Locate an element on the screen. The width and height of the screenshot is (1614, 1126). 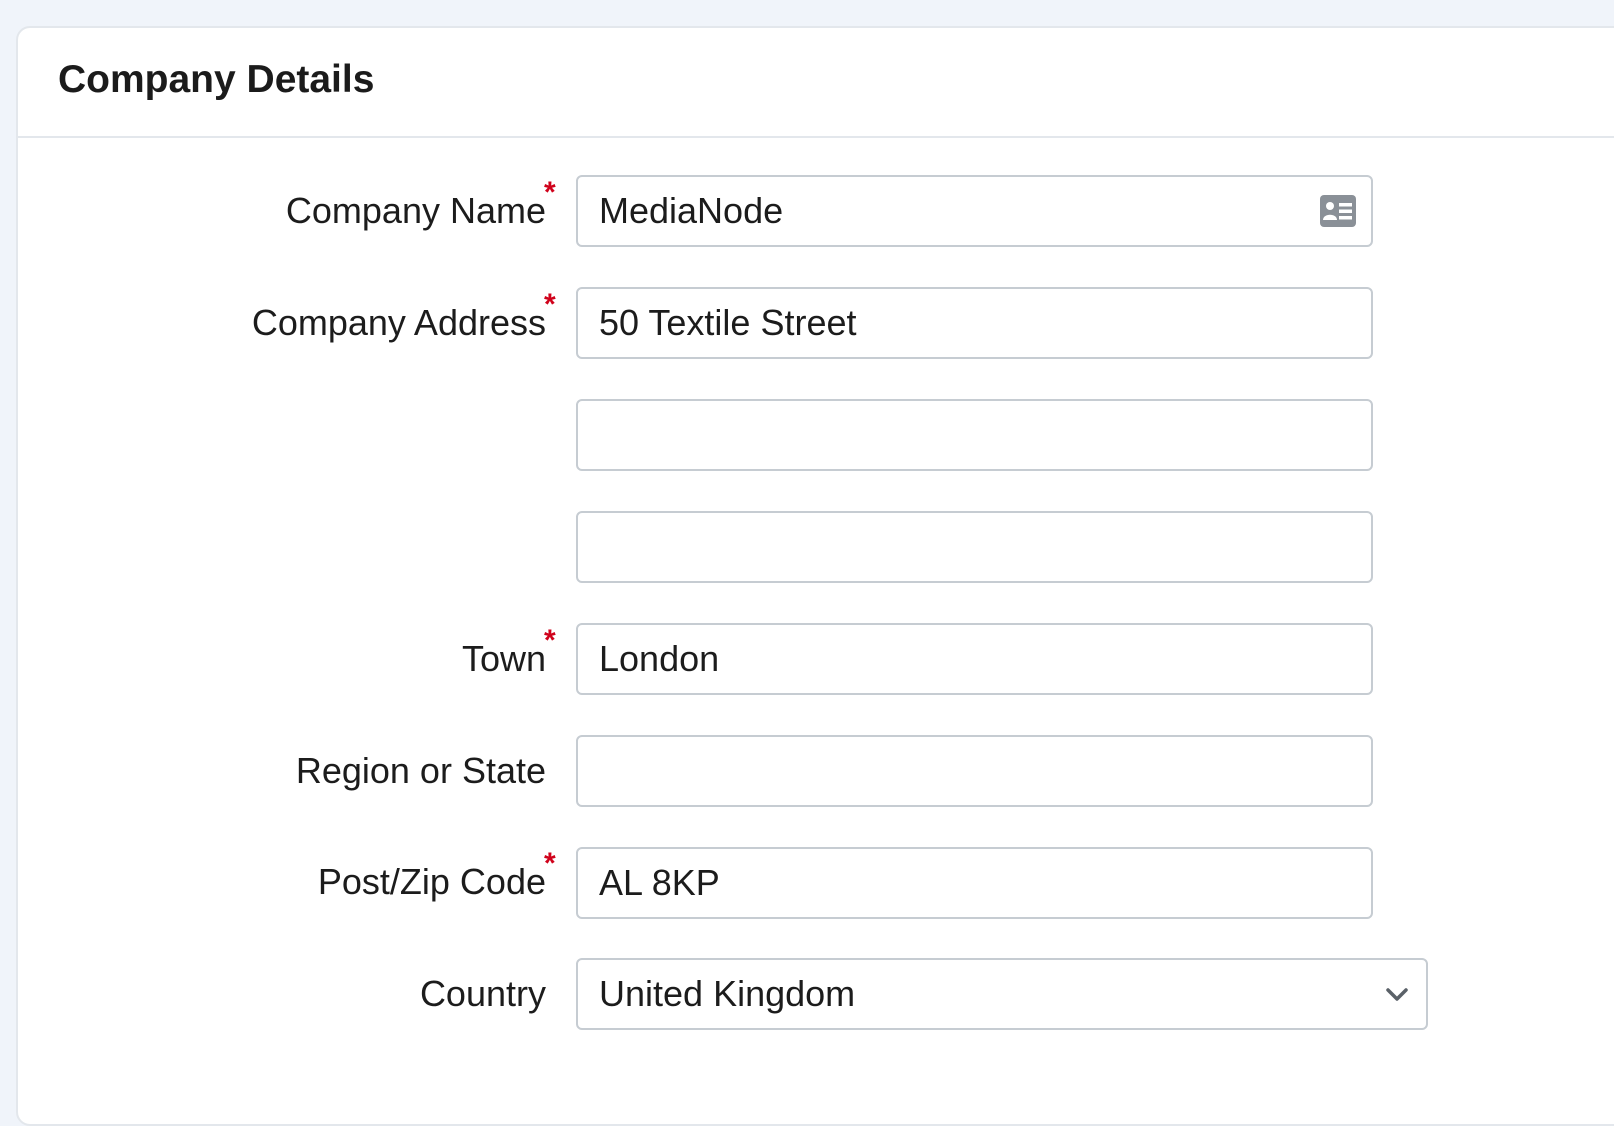
chevron-down-icon is located at coordinates (1397, 994).